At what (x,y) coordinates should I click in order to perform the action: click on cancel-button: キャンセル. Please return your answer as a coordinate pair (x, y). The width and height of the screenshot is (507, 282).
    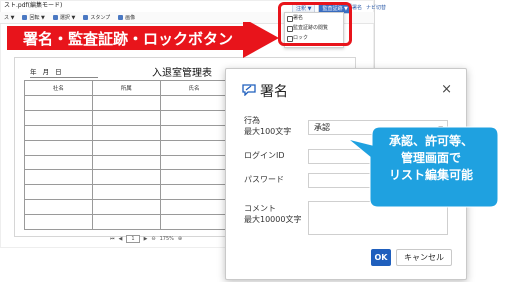
    Looking at the image, I should click on (424, 257).